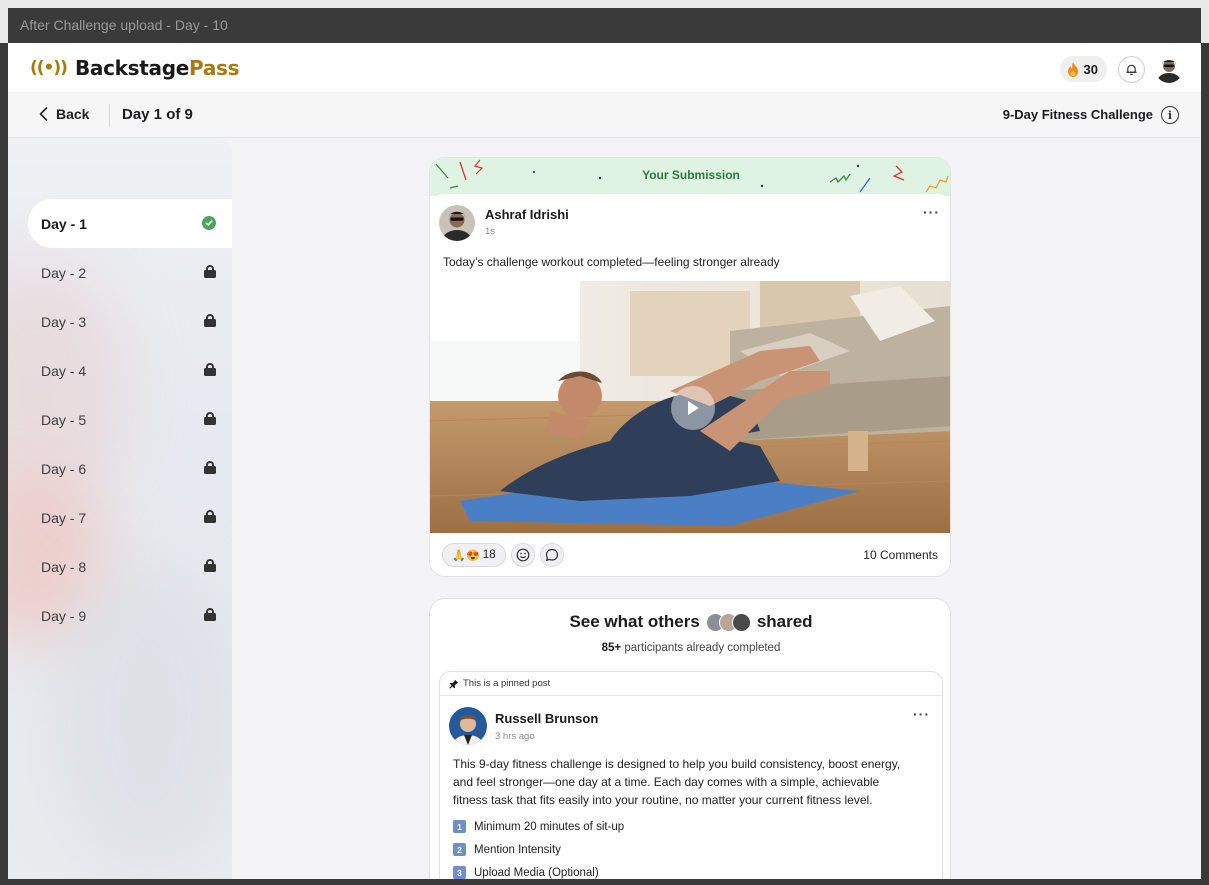  I want to click on avatar, so click(741, 622).